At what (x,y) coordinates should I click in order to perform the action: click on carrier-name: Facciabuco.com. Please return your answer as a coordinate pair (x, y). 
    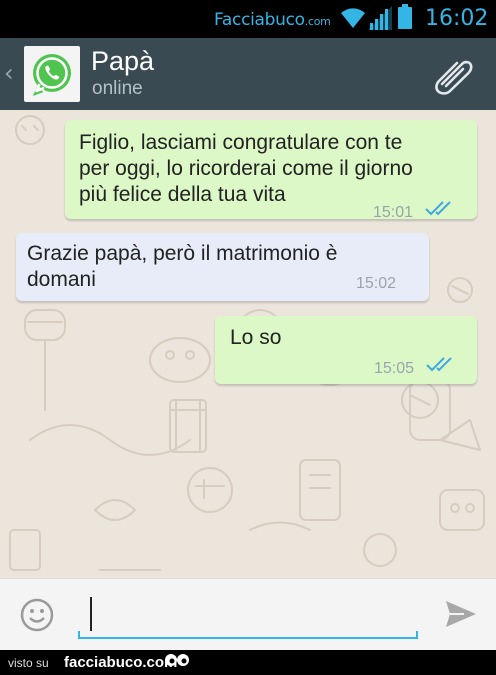
    Looking at the image, I should click on (272, 20).